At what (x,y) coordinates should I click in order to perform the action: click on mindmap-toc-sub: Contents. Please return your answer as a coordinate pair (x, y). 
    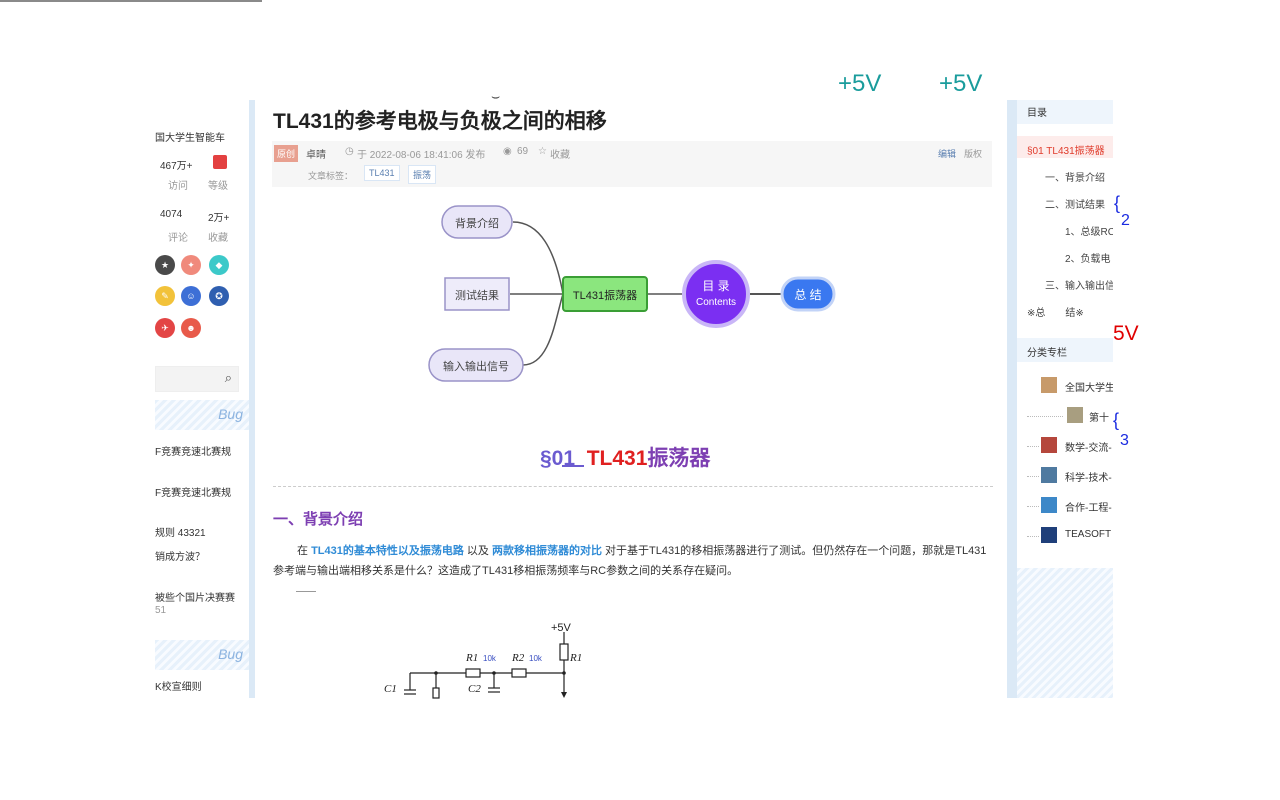
    Looking at the image, I should click on (716, 302).